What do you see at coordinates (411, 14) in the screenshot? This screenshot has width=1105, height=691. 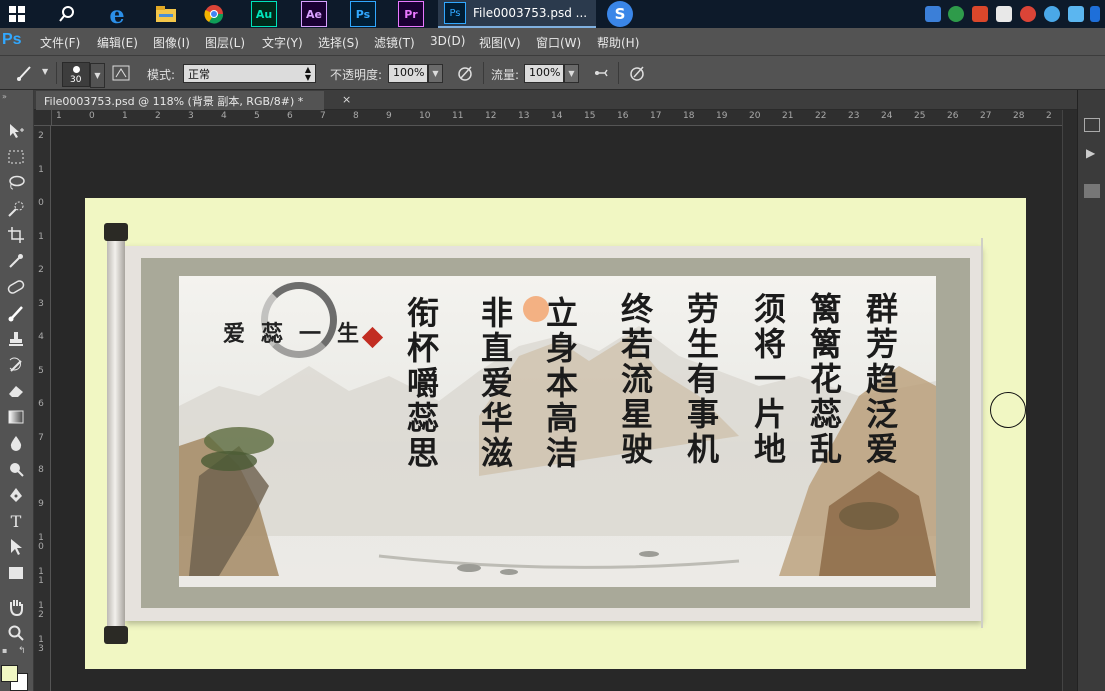 I see `premiere-icon: Pr` at bounding box center [411, 14].